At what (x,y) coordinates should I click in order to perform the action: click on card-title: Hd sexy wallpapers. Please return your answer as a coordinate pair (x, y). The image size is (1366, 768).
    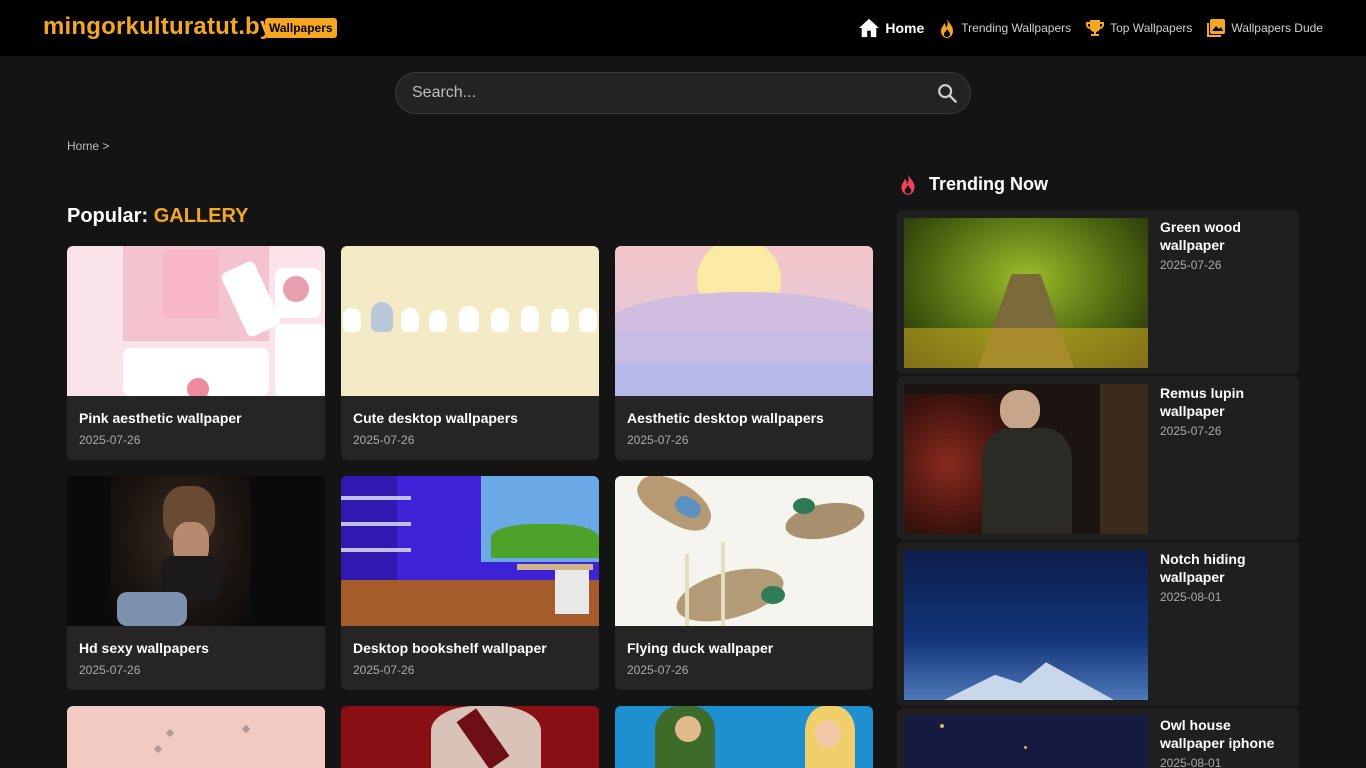
    Looking at the image, I should click on (144, 648).